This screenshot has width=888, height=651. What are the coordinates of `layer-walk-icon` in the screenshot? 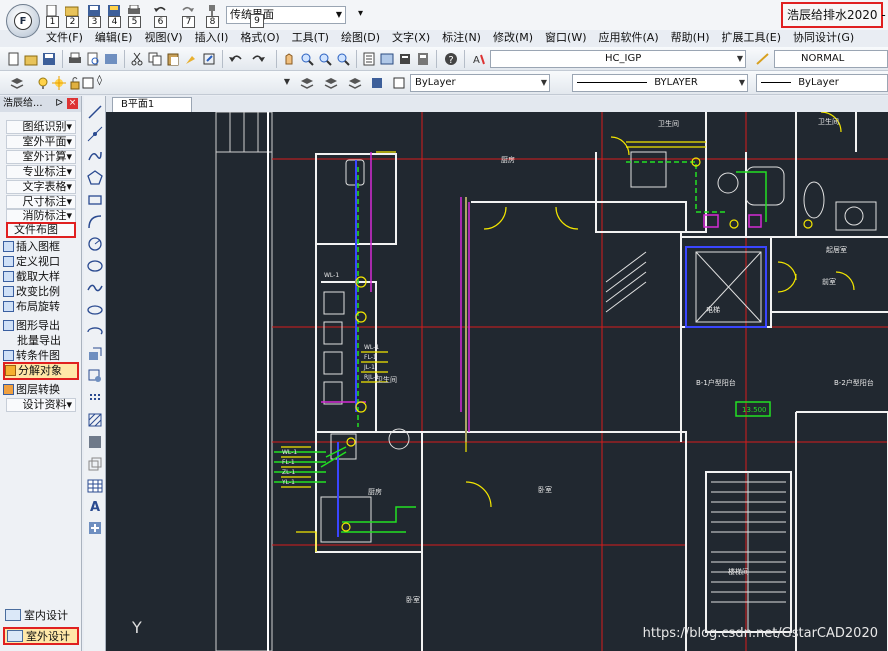 It's located at (377, 83).